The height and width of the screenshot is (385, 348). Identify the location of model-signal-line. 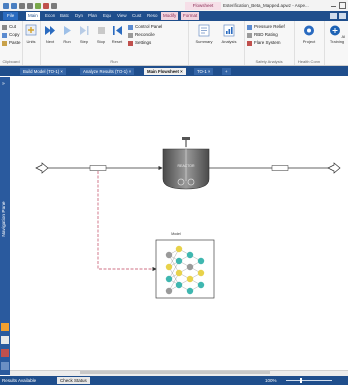
(127, 221).